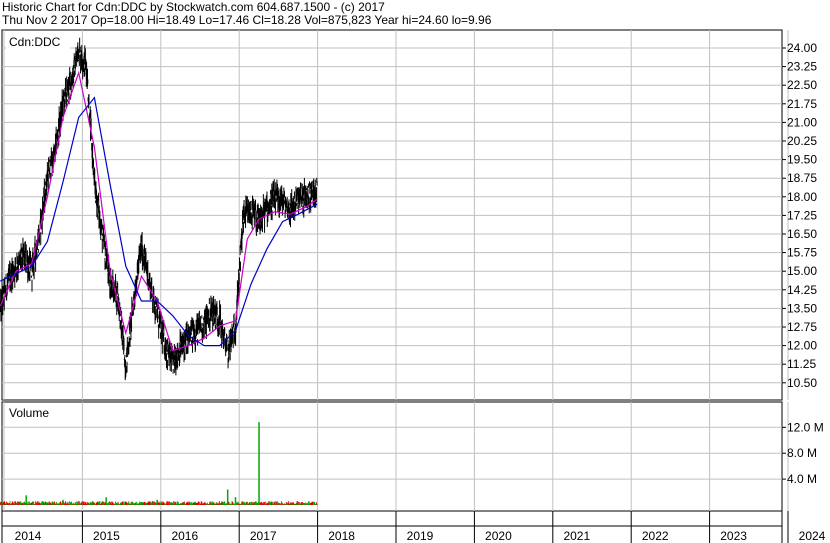 This screenshot has width=830, height=543. What do you see at coordinates (420, 536) in the screenshot?
I see `x-tick-label: 2019` at bounding box center [420, 536].